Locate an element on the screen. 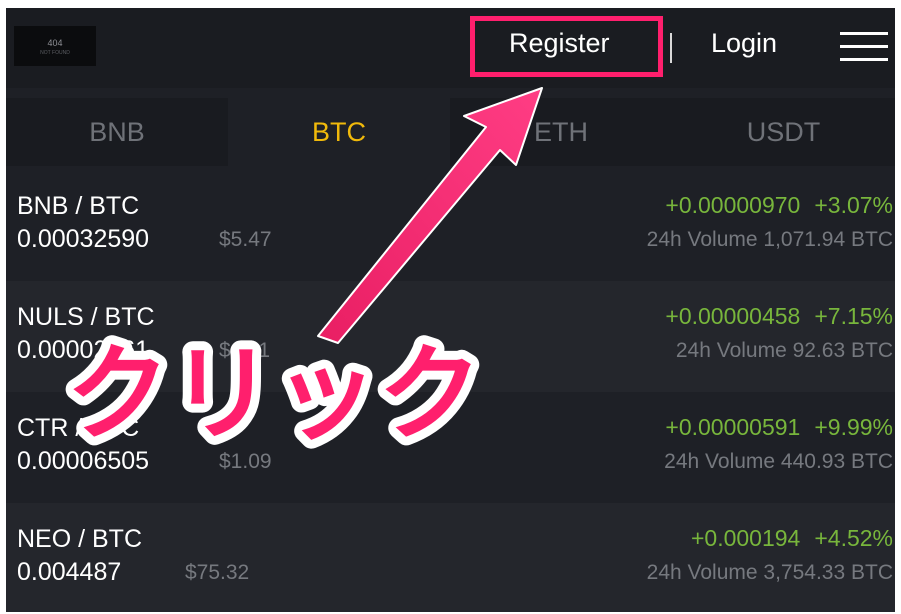 The width and height of the screenshot is (901, 614). tab-eth: ETH is located at coordinates (561, 132).